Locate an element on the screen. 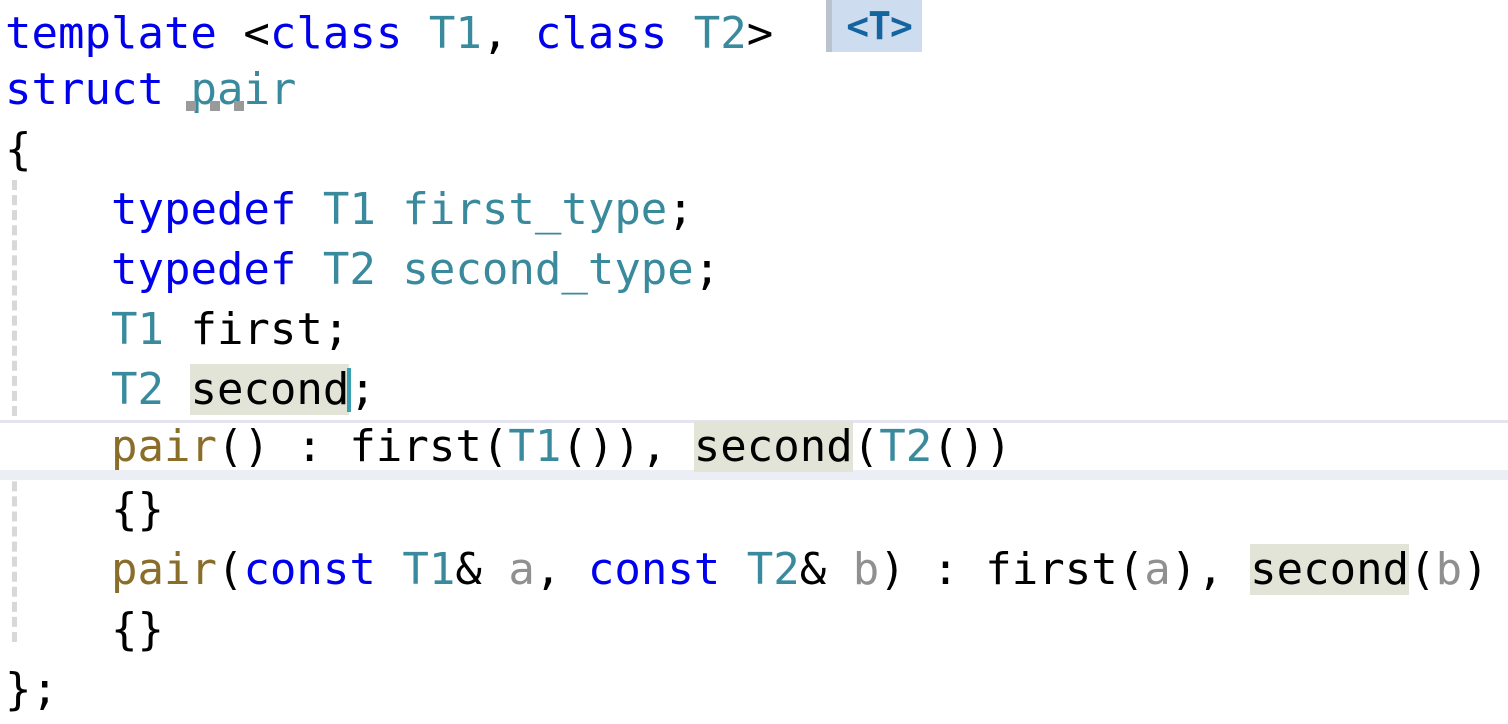 Image resolution: width=1508 pixels, height=724 pixels. code-line: typedef T2 second_type; is located at coordinates (754, 270).